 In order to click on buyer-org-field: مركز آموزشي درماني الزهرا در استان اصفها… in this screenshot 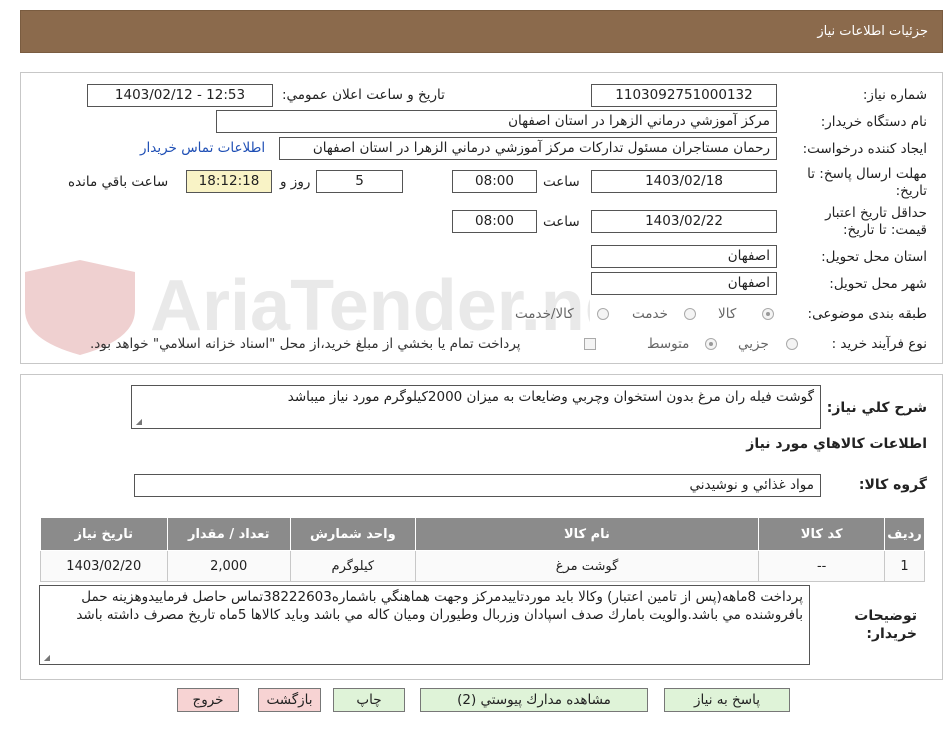, I will do `click(496, 121)`.